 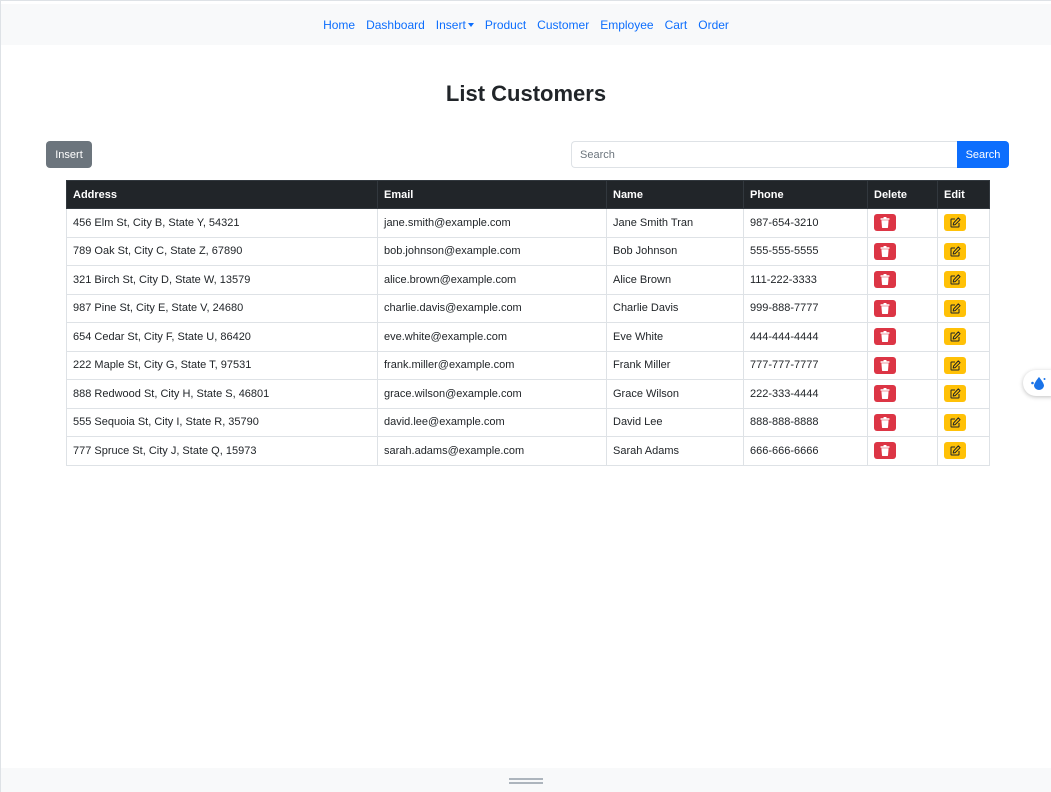 What do you see at coordinates (395, 25) in the screenshot?
I see `nav-dashboard: Dashboard` at bounding box center [395, 25].